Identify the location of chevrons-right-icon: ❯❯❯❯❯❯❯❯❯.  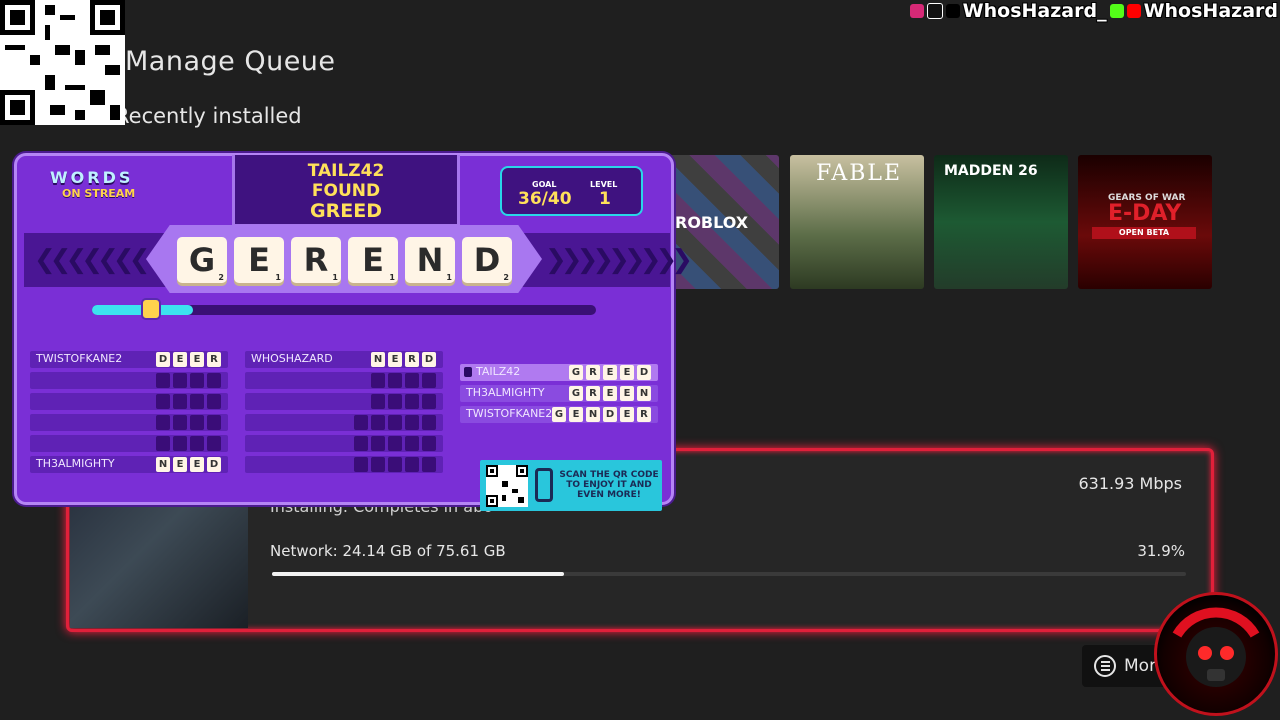
(619, 260).